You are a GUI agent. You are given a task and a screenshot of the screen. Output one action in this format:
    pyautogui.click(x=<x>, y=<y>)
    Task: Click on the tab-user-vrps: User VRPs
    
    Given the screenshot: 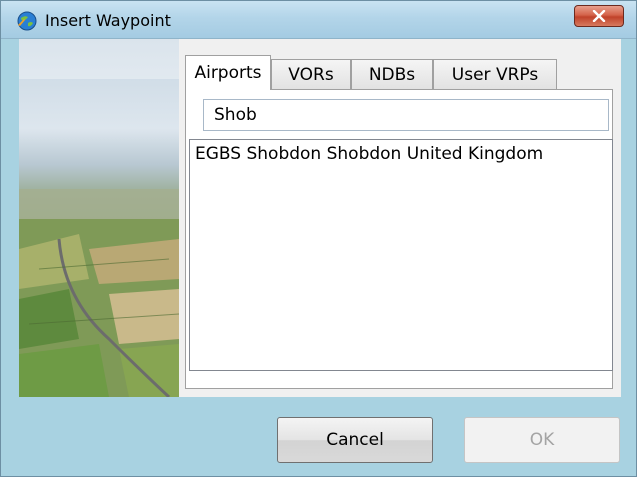 What is the action you would take?
    pyautogui.click(x=495, y=74)
    